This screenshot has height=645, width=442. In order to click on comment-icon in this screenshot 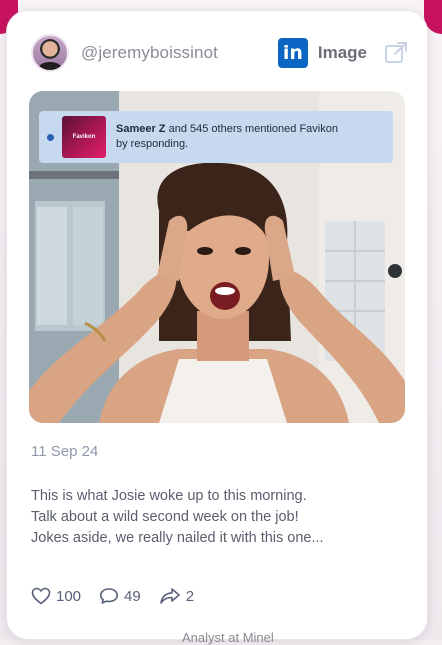, I will do `click(109, 596)`.